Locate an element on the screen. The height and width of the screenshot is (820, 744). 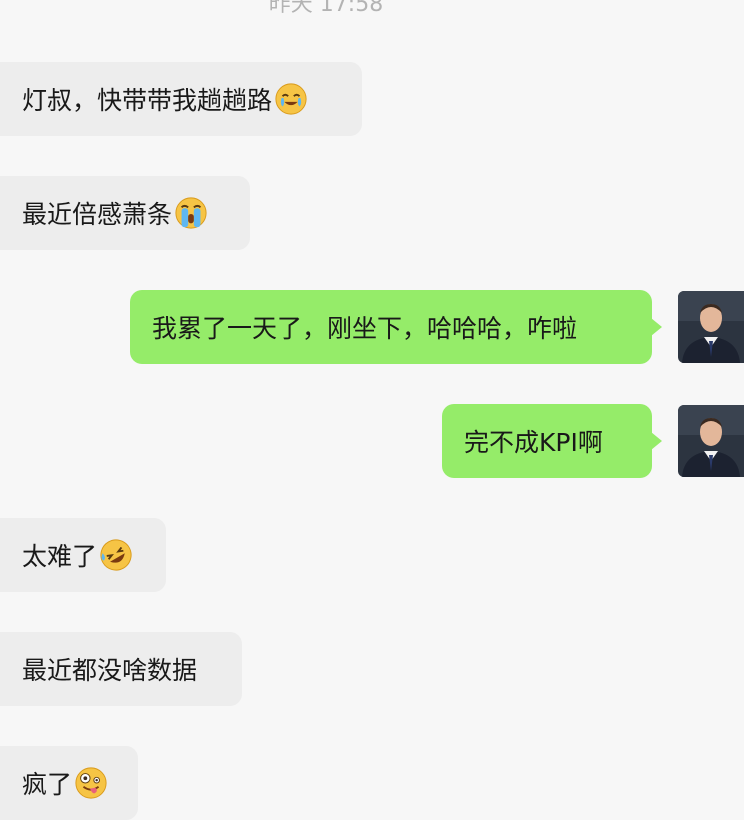
crying-smile-emoji is located at coordinates (291, 99).